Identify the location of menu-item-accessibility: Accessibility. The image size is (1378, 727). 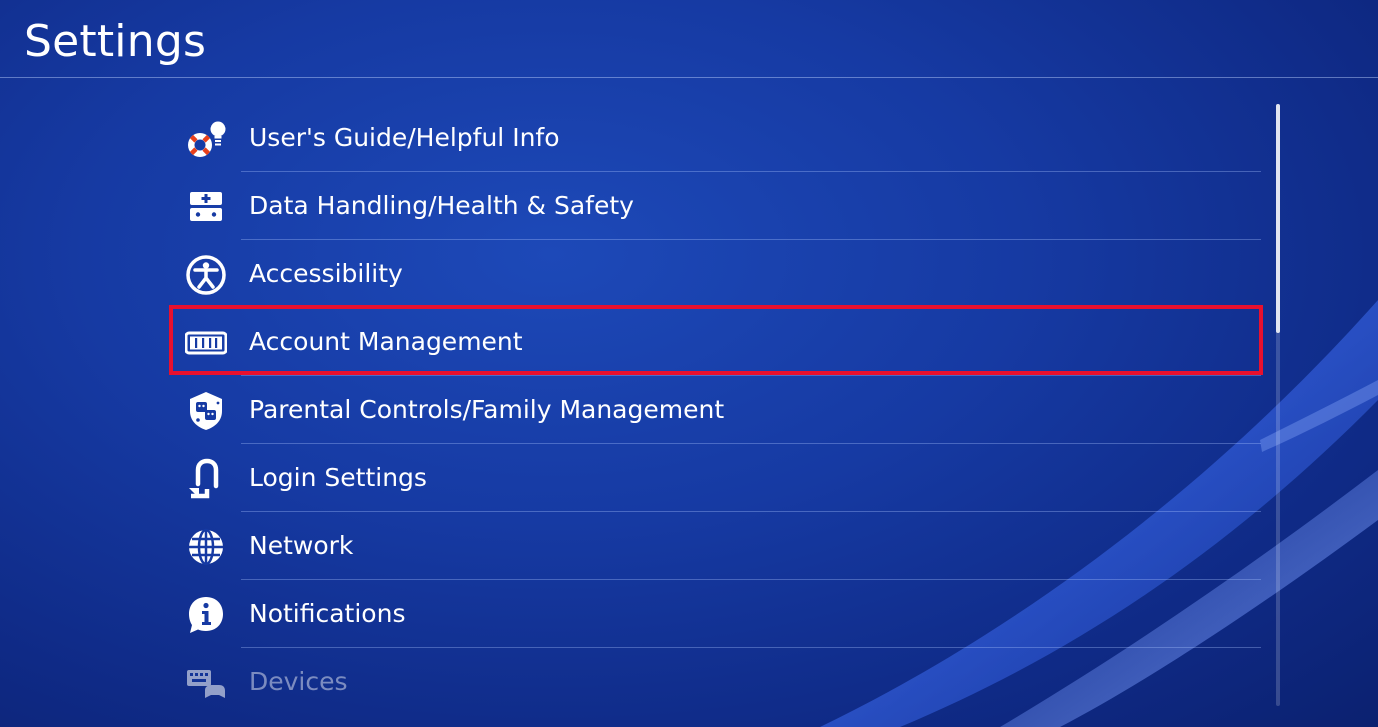
(720, 274).